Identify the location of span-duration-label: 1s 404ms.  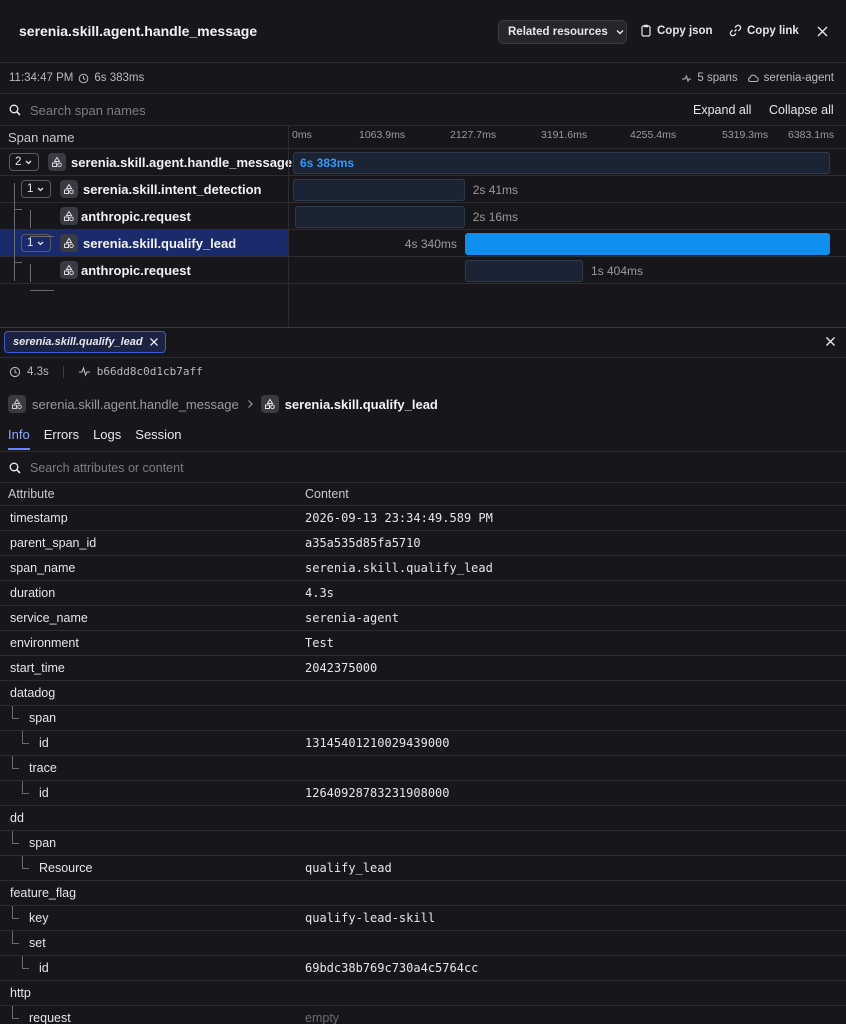
(617, 271).